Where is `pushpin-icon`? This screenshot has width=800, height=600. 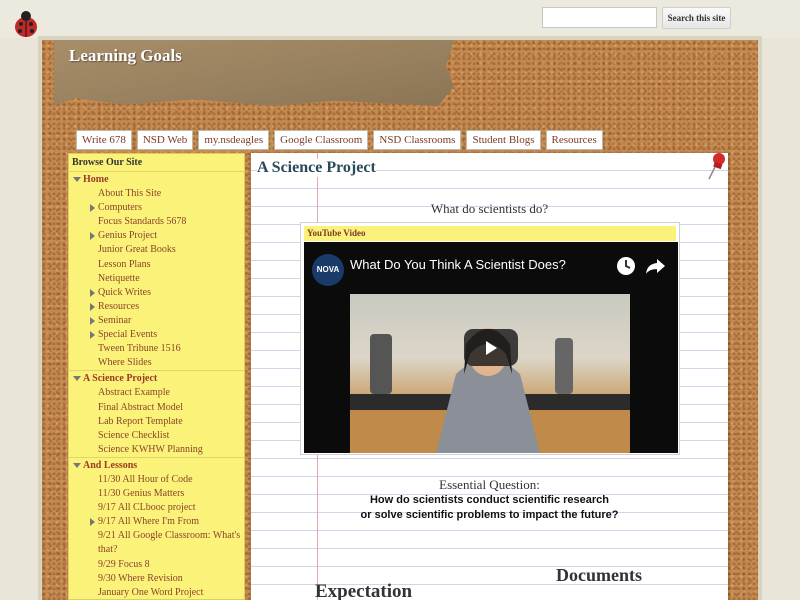 pushpin-icon is located at coordinates (716, 166).